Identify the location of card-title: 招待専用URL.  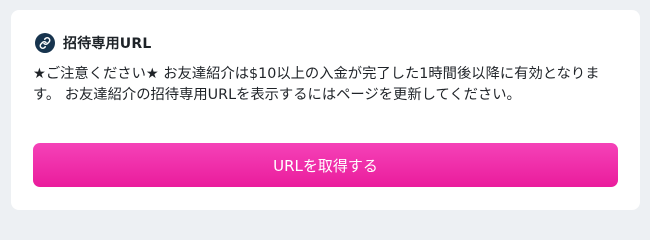
(107, 44).